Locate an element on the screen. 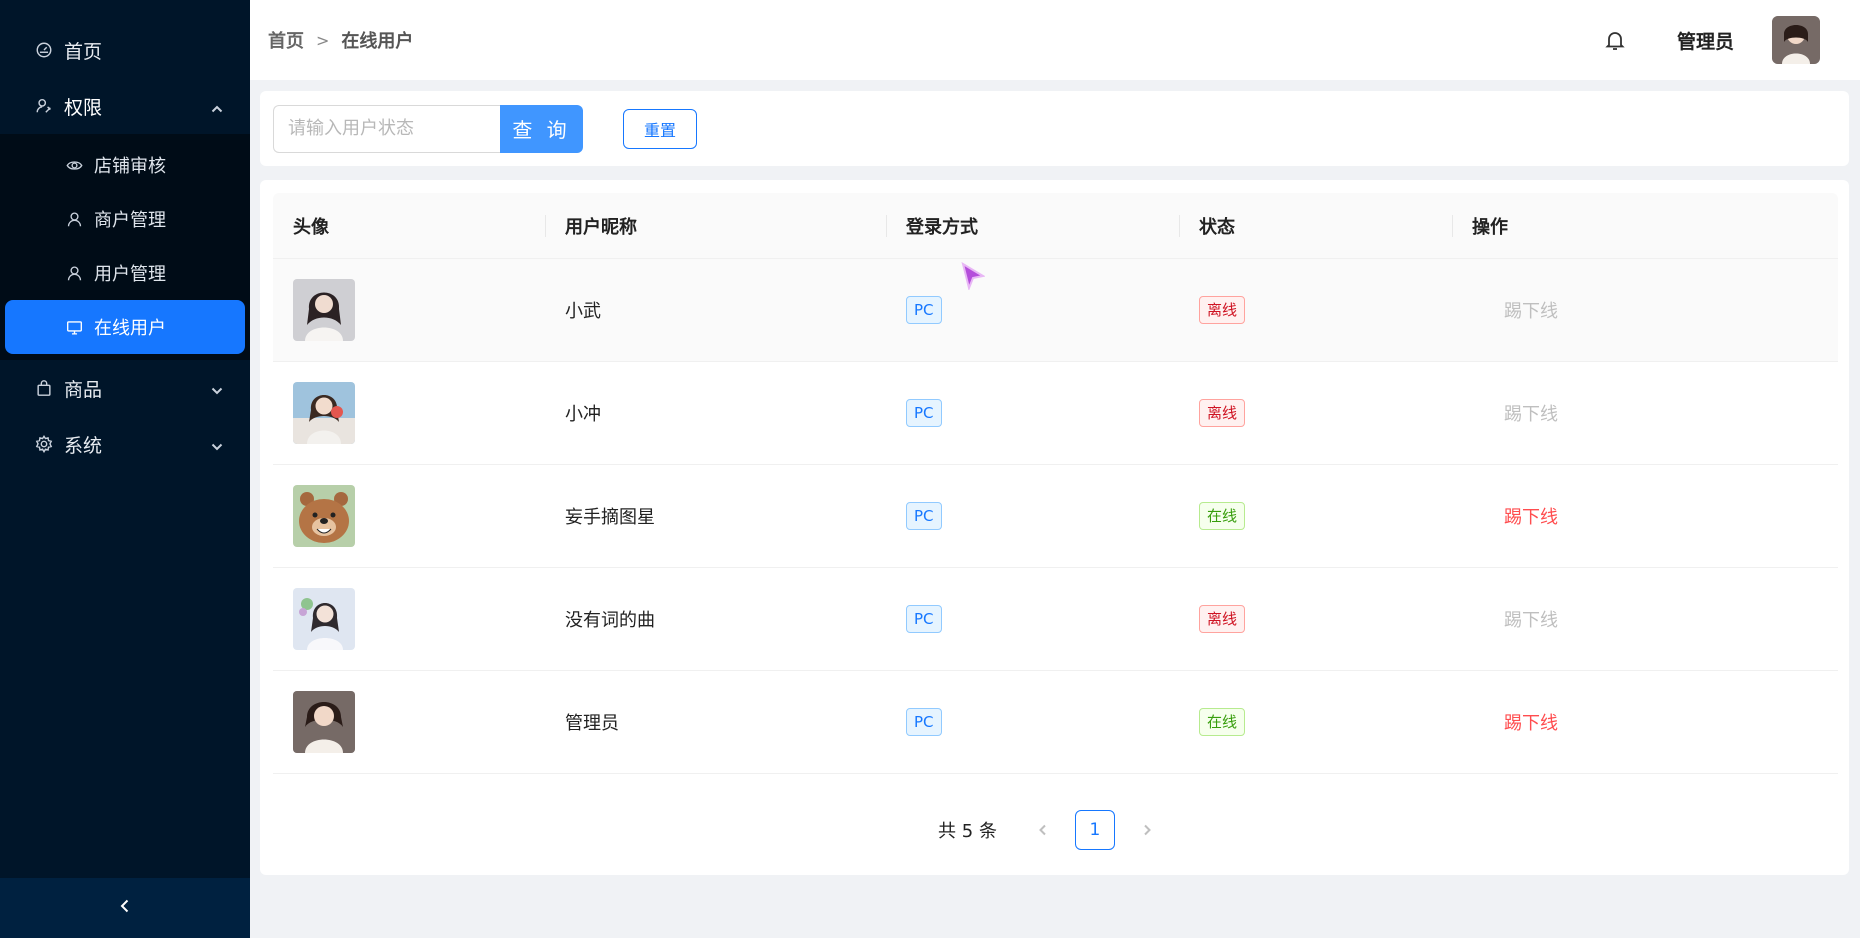  sidebar: 首页 权限 店铺审核 商户管理 用户管理 在线用户 商品 系统 is located at coordinates (125, 469).